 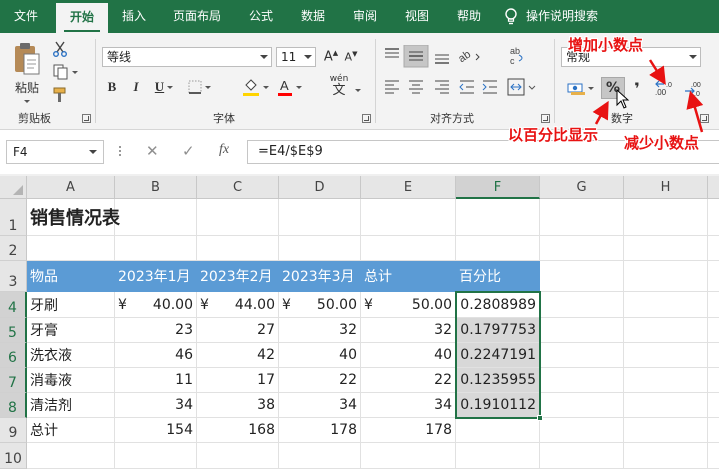 I want to click on bold-button: B, so click(x=112, y=87).